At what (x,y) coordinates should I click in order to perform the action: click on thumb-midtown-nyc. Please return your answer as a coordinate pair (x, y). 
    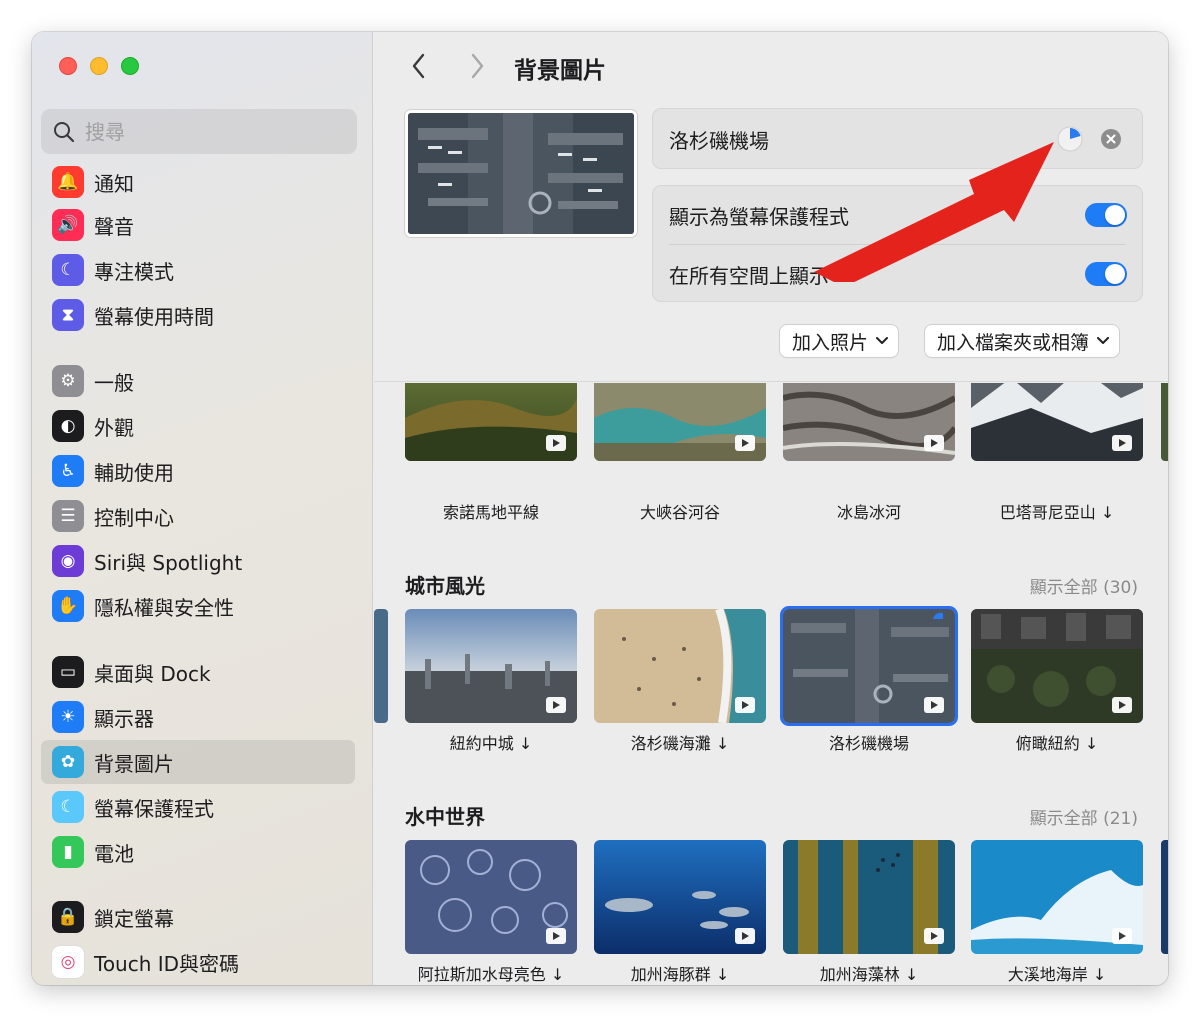
    Looking at the image, I should click on (491, 666).